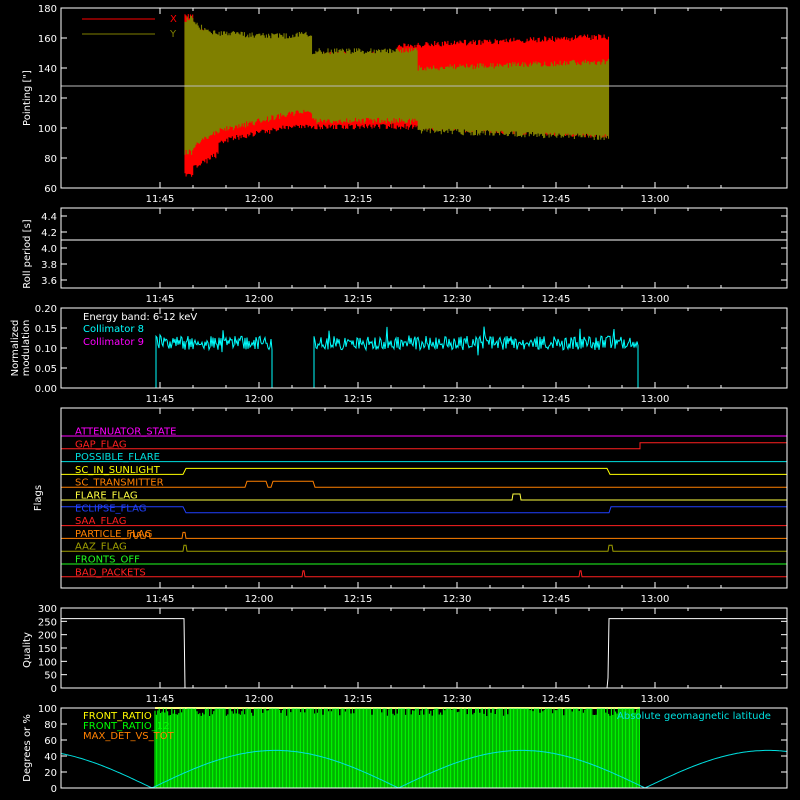 The width and height of the screenshot is (800, 800). What do you see at coordinates (100, 521) in the screenshot?
I see `flag-label: SAA_FLAG` at bounding box center [100, 521].